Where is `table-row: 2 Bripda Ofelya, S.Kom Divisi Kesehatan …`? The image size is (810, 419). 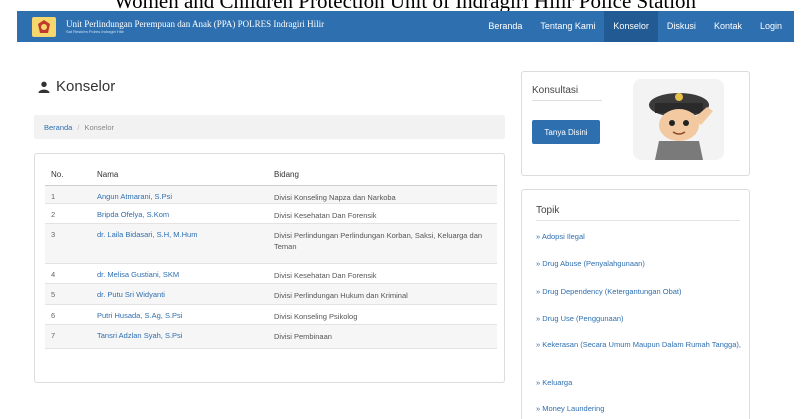 table-row: 2 Bripda Ofelya, S.Kom Divisi Kesehatan … is located at coordinates (271, 213).